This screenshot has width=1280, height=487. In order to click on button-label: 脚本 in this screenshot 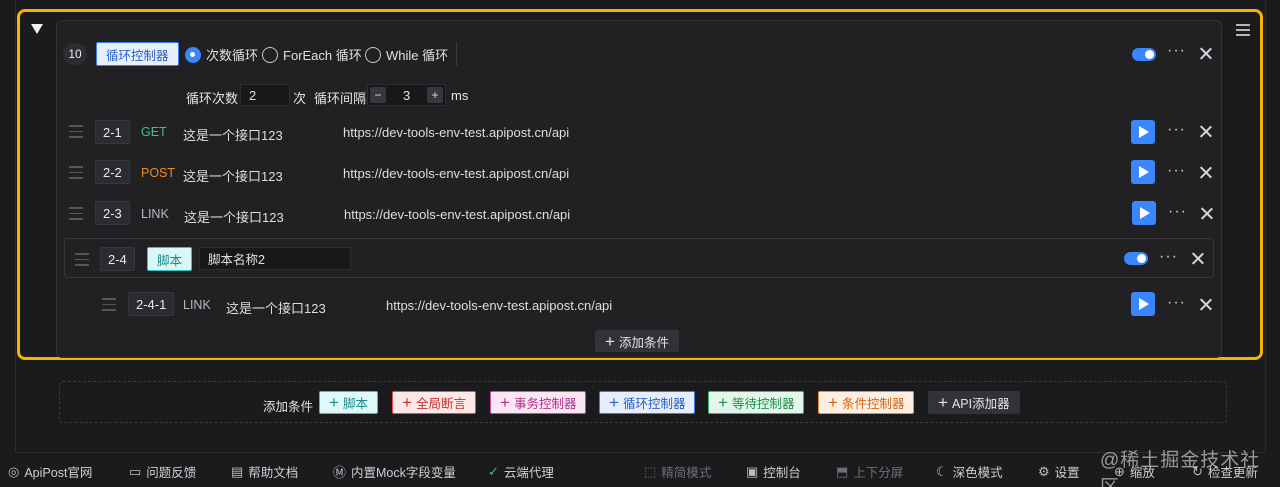, I will do `click(355, 404)`.